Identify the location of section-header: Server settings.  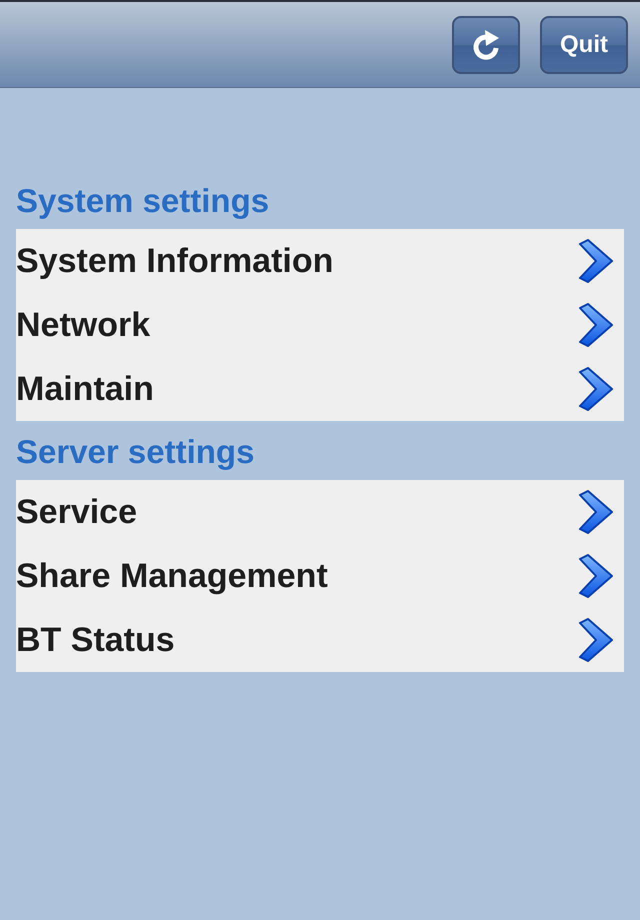
(136, 452).